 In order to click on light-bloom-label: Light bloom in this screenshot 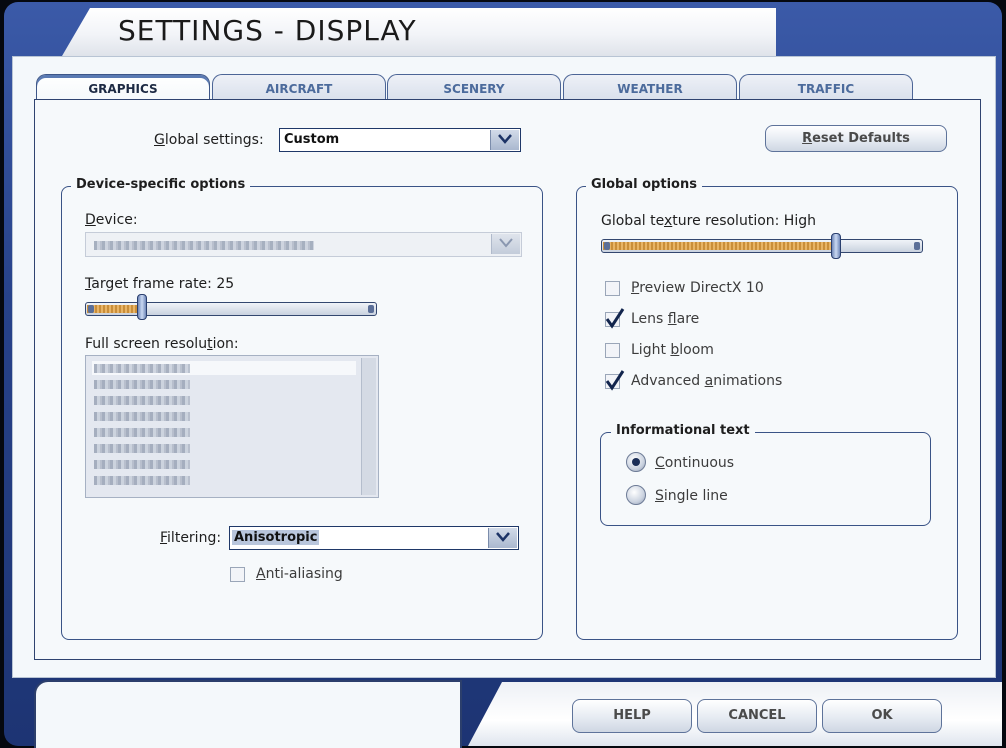, I will do `click(672, 350)`.